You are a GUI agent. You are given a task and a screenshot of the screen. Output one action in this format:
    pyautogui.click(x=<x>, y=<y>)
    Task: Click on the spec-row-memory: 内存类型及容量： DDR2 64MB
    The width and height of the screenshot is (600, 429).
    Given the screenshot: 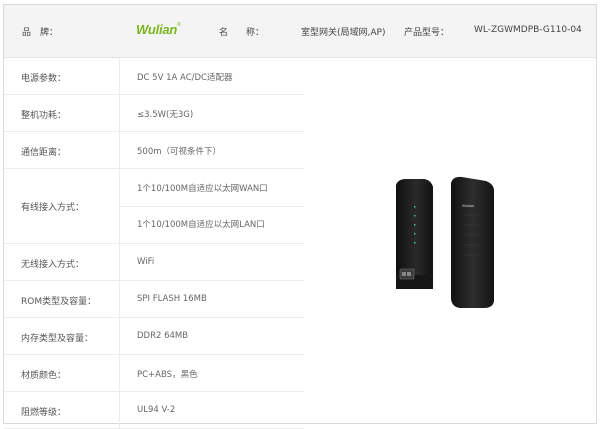 What is the action you would take?
    pyautogui.click(x=154, y=336)
    